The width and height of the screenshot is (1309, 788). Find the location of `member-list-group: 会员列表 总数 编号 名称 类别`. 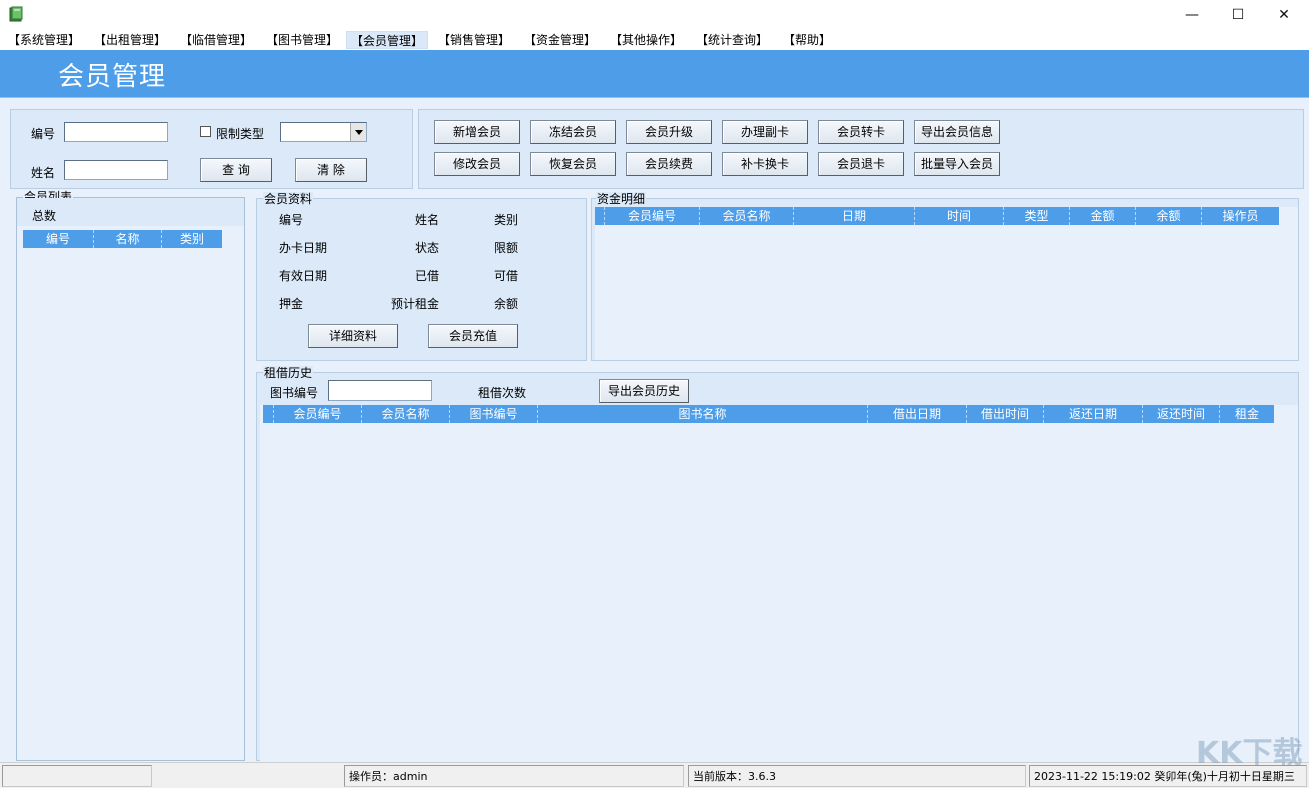

member-list-group: 会员列表 总数 编号 名称 类别 is located at coordinates (130, 475).